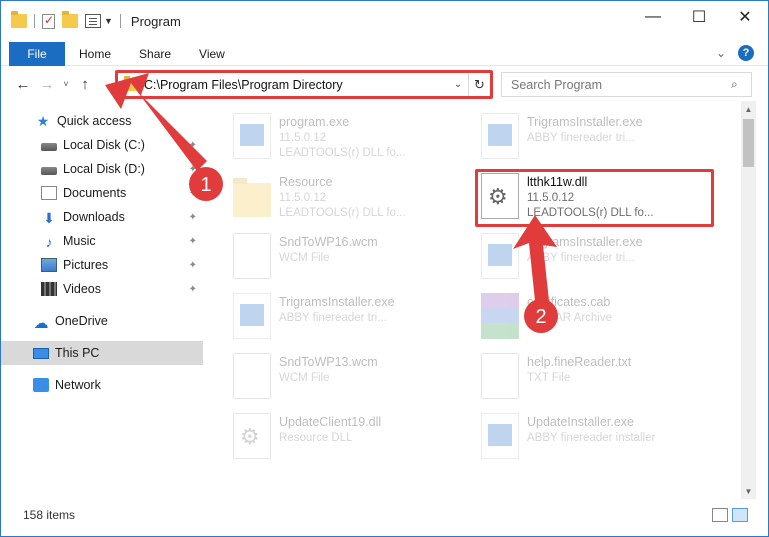 The height and width of the screenshot is (537, 769). I want to click on sidebar-item-pictures: Pictures ✦, so click(102, 265).